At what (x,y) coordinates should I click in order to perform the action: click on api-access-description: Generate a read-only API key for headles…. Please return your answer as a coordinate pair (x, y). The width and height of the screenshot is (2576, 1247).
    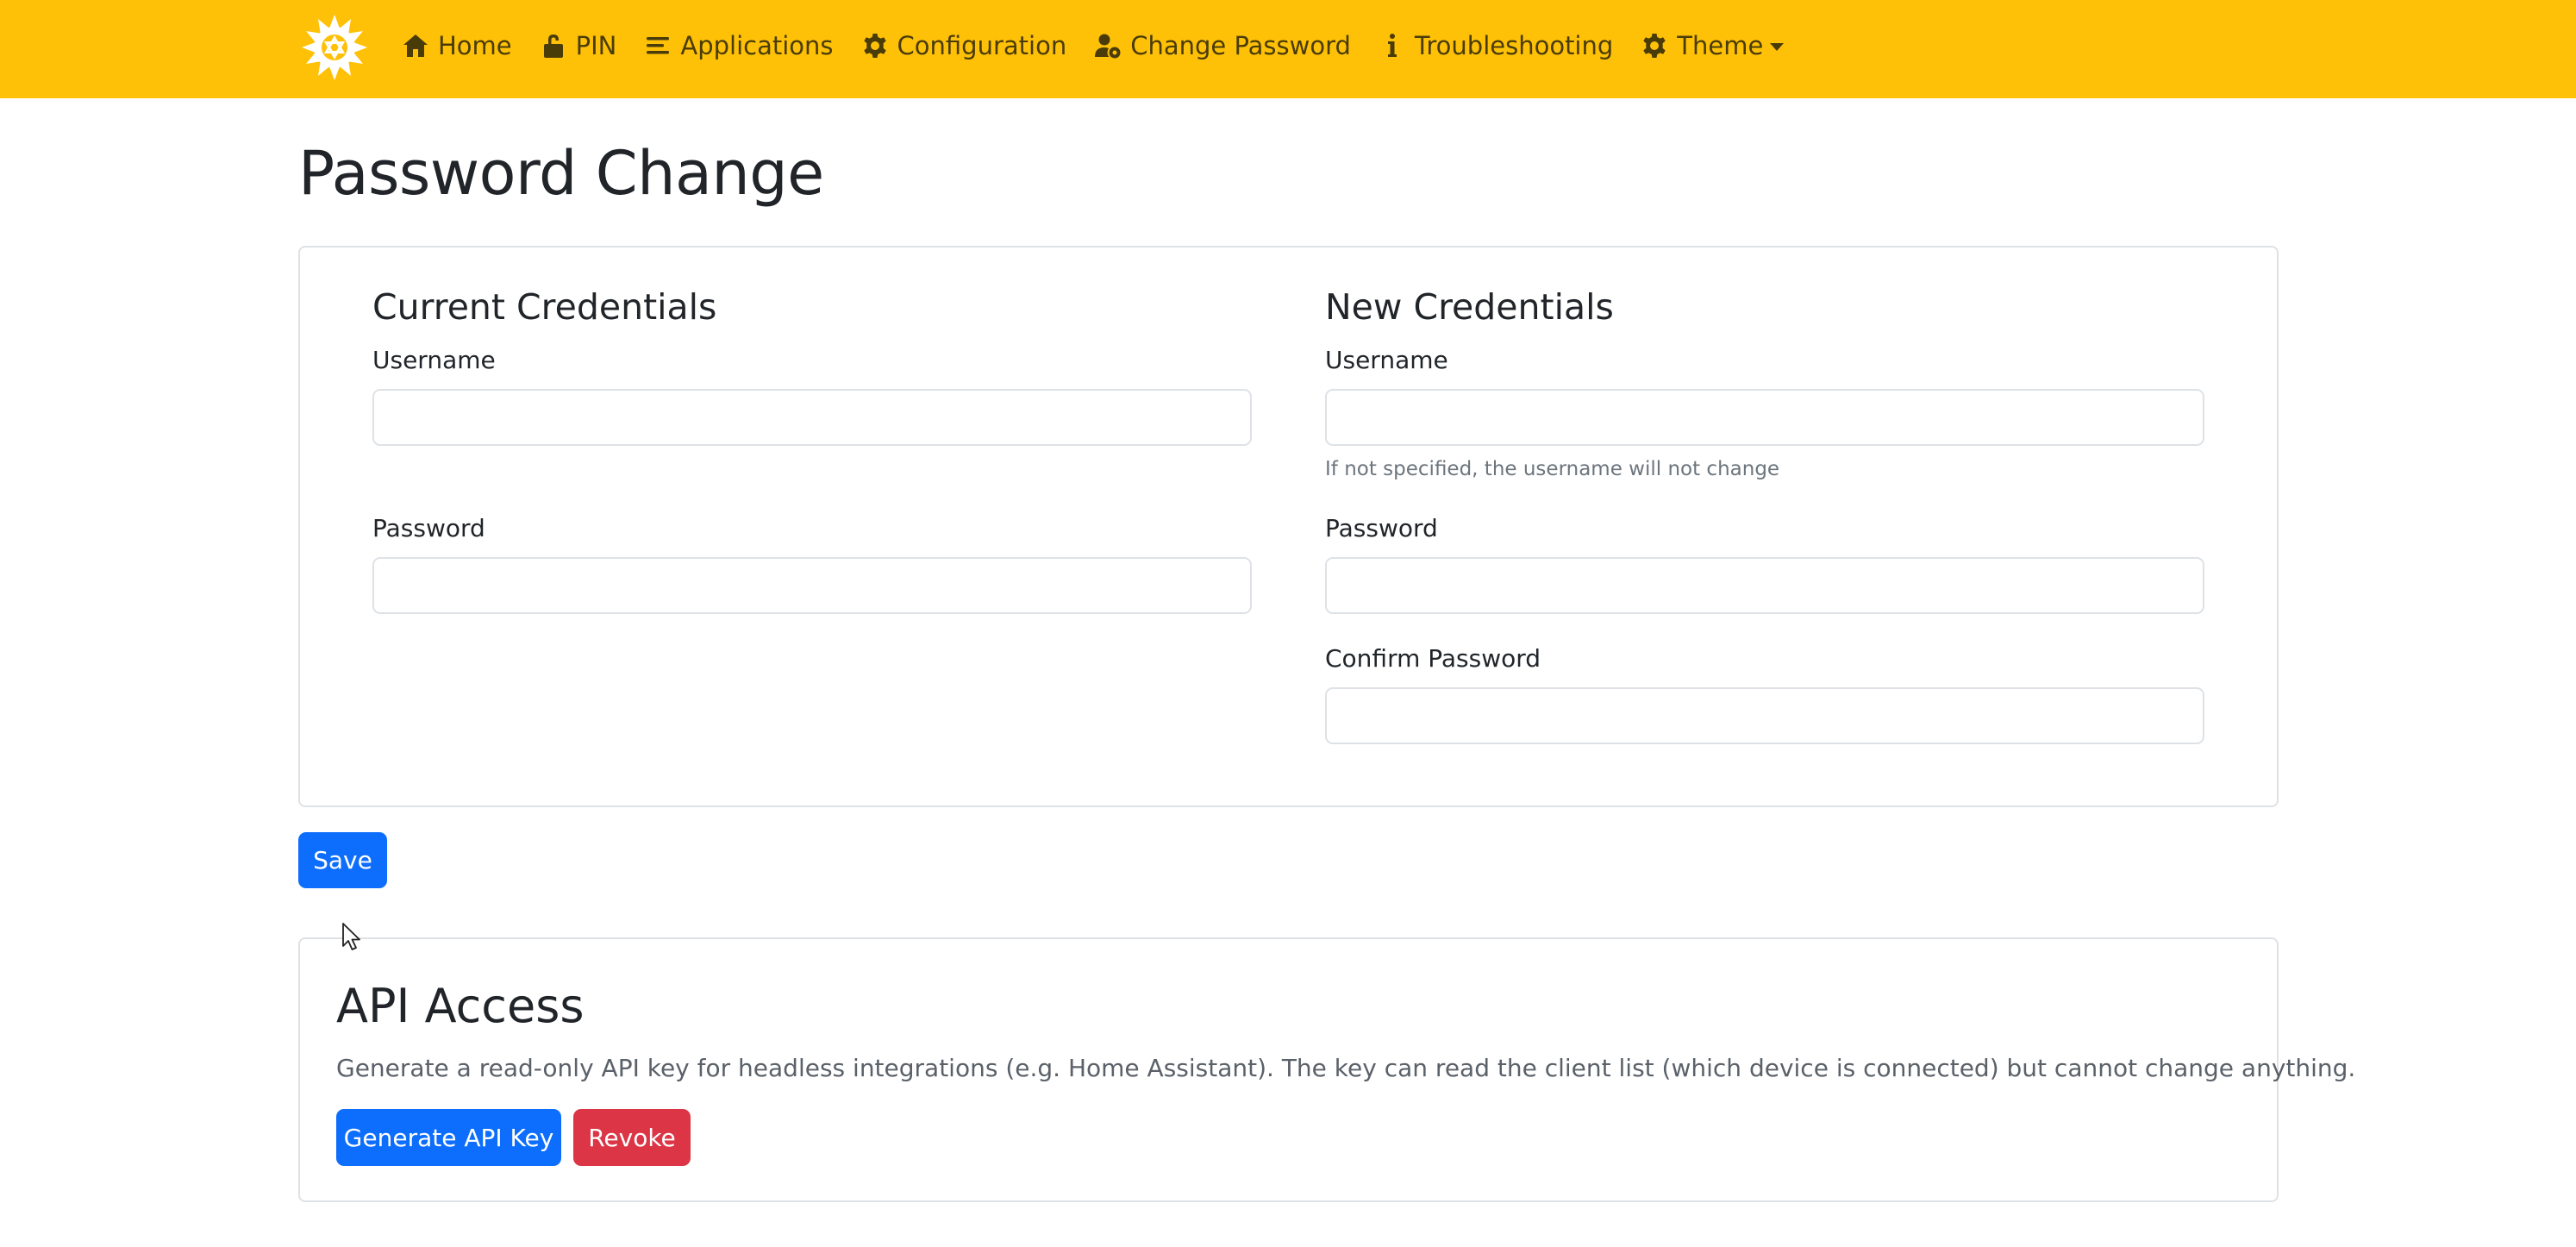
    Looking at the image, I should click on (1346, 1068).